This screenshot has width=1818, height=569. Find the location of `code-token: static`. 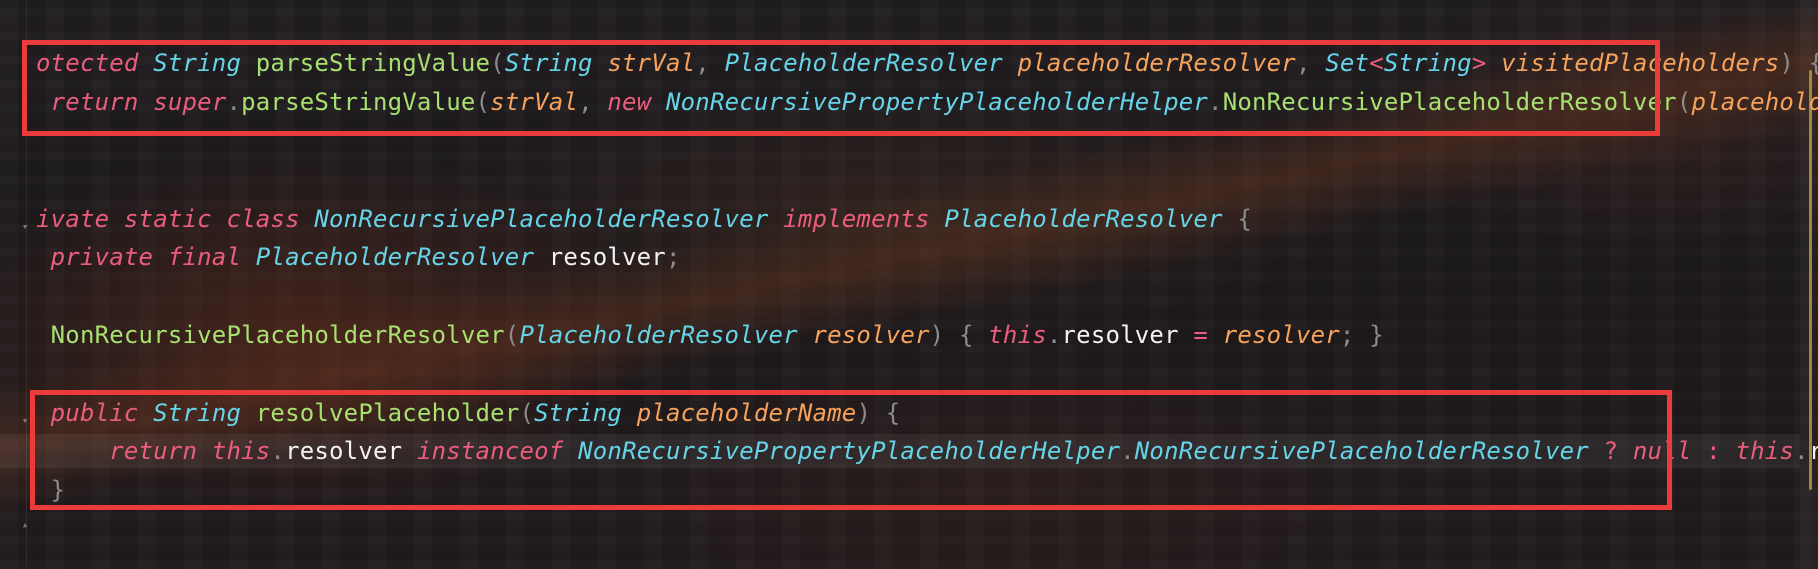

code-token: static is located at coordinates (167, 219).